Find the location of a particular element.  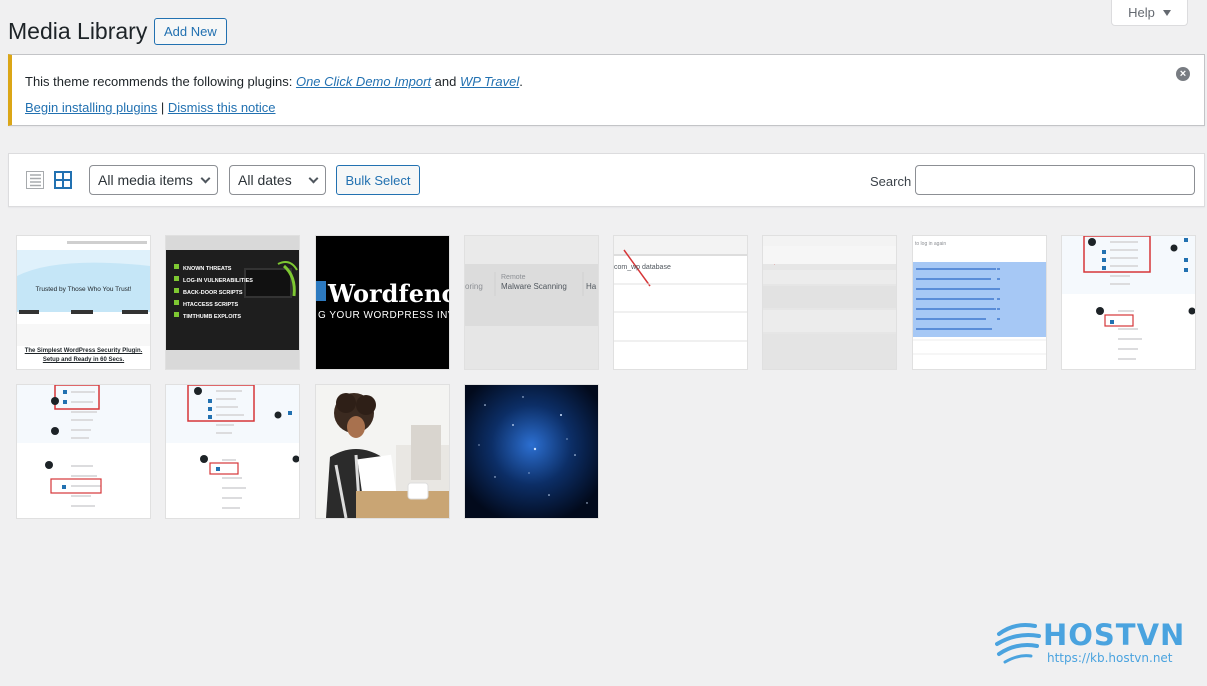

search-input is located at coordinates (1055, 180).